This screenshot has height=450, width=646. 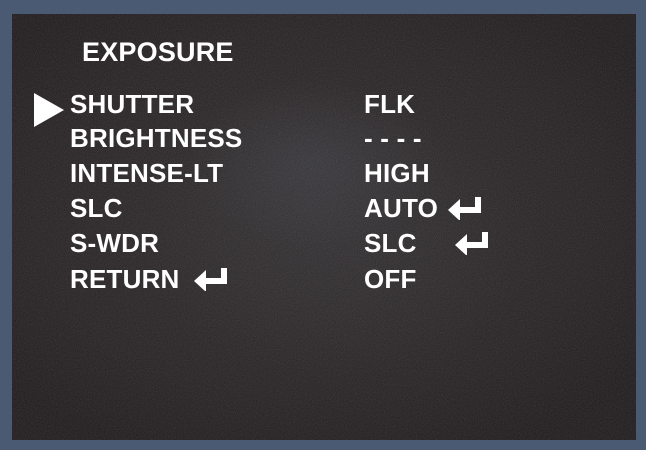 What do you see at coordinates (324, 208) in the screenshot?
I see `menu-item-slc: SLC AUTO` at bounding box center [324, 208].